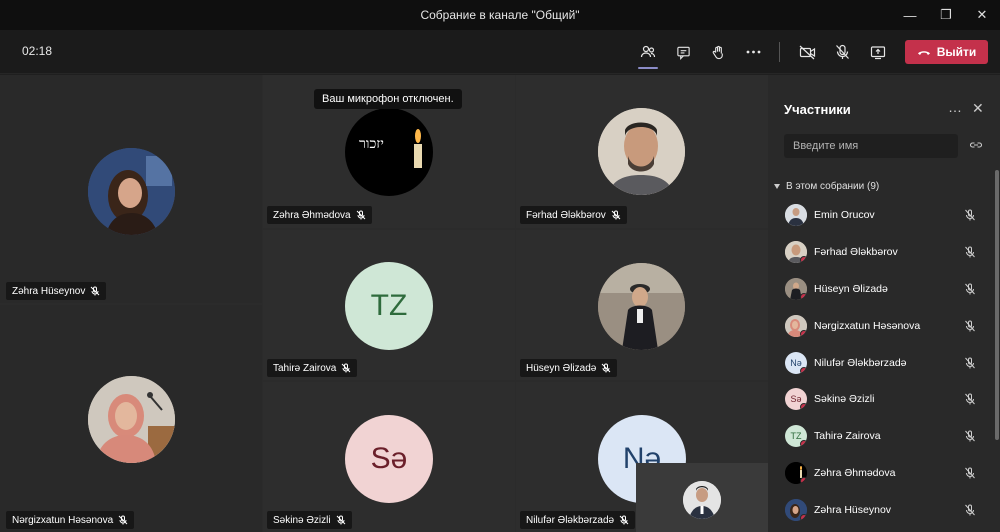 This screenshot has height=532, width=1000. I want to click on name-tag: Səkinə Əzizli, so click(309, 520).